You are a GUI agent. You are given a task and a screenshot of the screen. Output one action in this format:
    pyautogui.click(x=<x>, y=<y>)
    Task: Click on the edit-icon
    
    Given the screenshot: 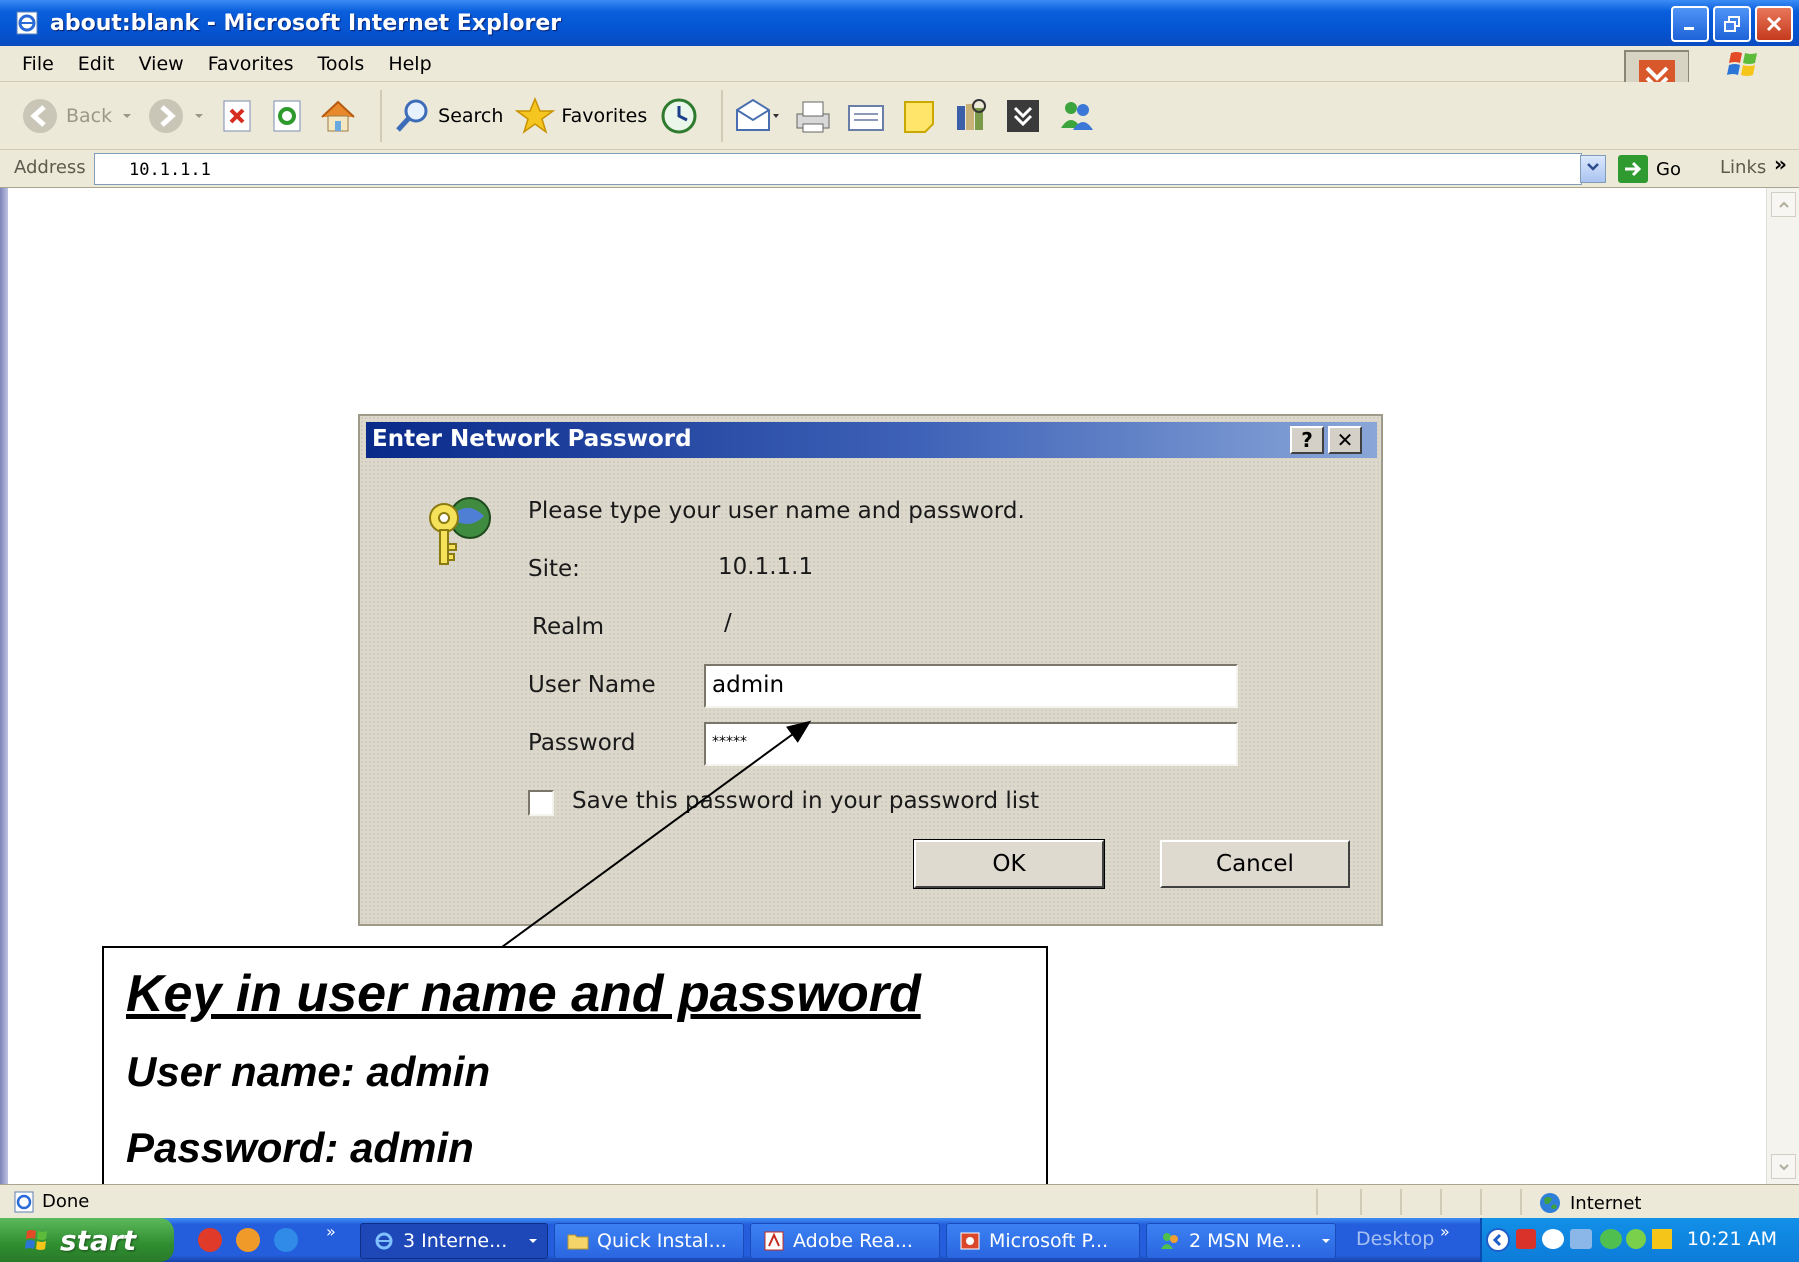 What is the action you would take?
    pyautogui.click(x=866, y=117)
    